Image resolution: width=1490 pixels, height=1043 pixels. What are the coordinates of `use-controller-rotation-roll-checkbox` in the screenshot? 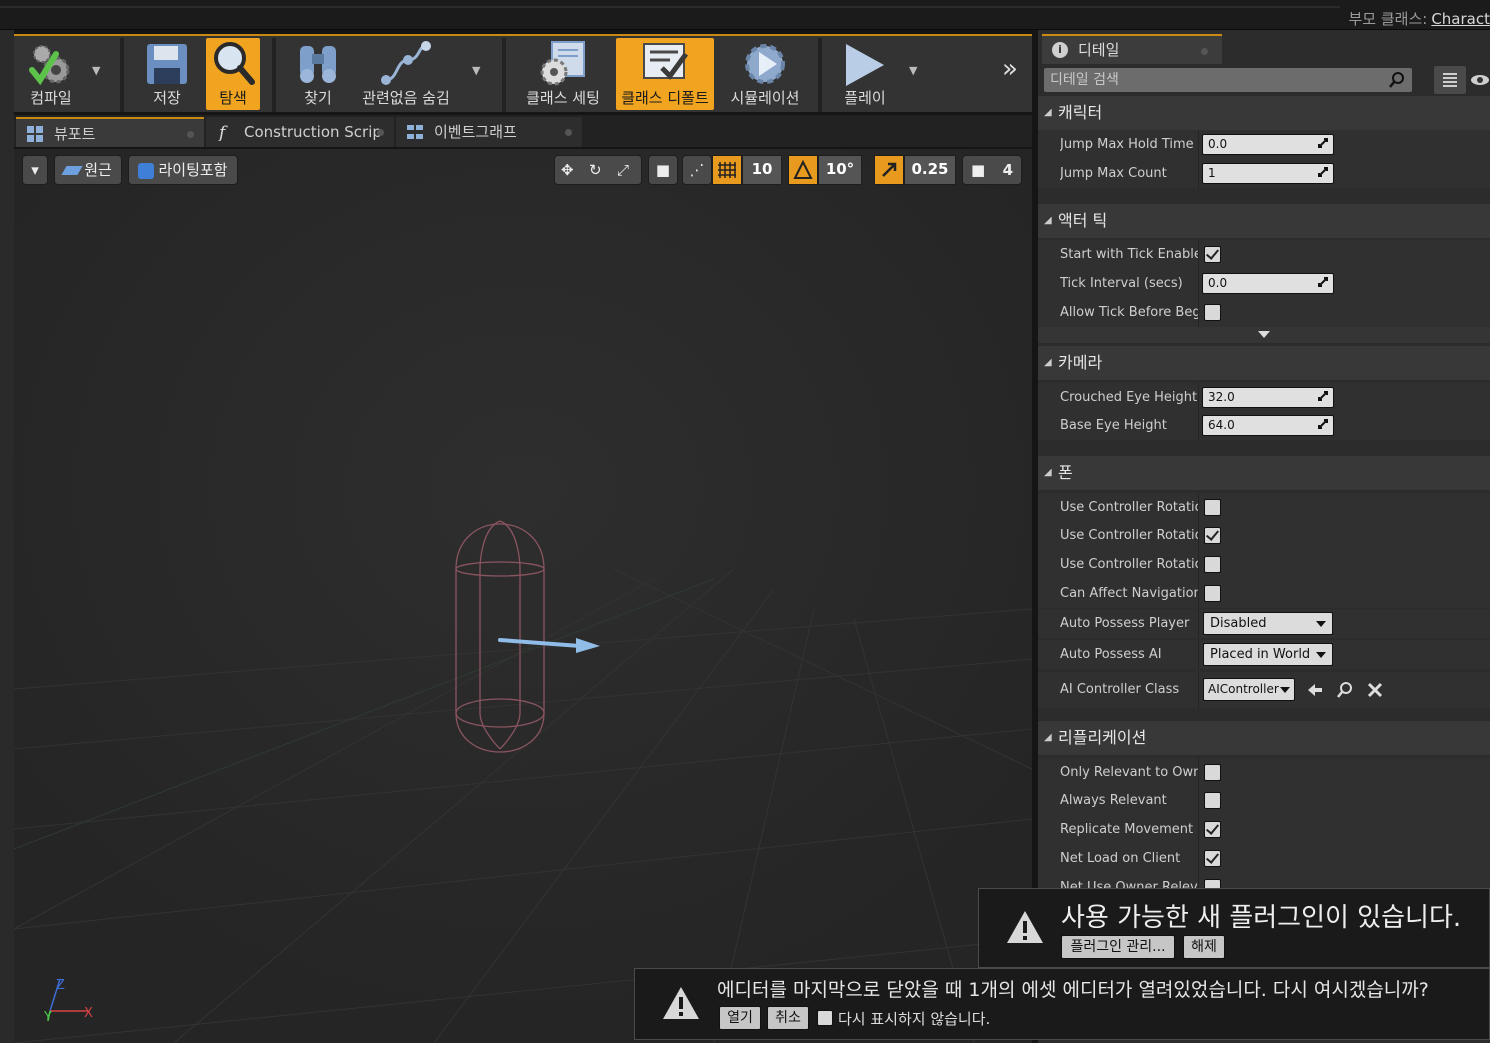 It's located at (1212, 564).